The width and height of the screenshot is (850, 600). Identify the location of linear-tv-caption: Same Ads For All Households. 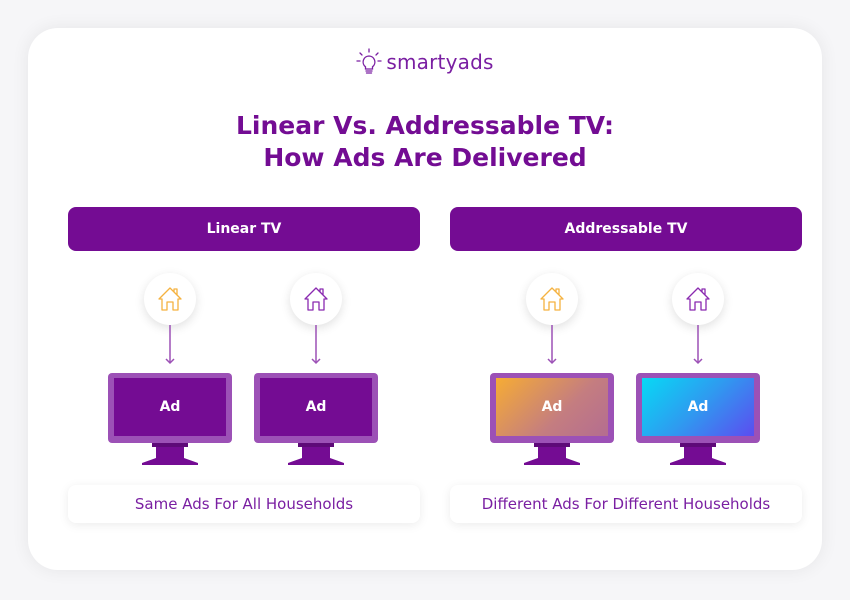
(244, 504).